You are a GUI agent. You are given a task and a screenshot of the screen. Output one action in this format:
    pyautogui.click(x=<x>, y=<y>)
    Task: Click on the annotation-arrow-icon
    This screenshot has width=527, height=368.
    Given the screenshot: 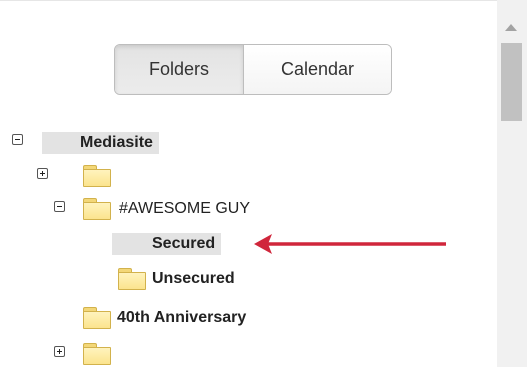 What is the action you would take?
    pyautogui.click(x=350, y=244)
    